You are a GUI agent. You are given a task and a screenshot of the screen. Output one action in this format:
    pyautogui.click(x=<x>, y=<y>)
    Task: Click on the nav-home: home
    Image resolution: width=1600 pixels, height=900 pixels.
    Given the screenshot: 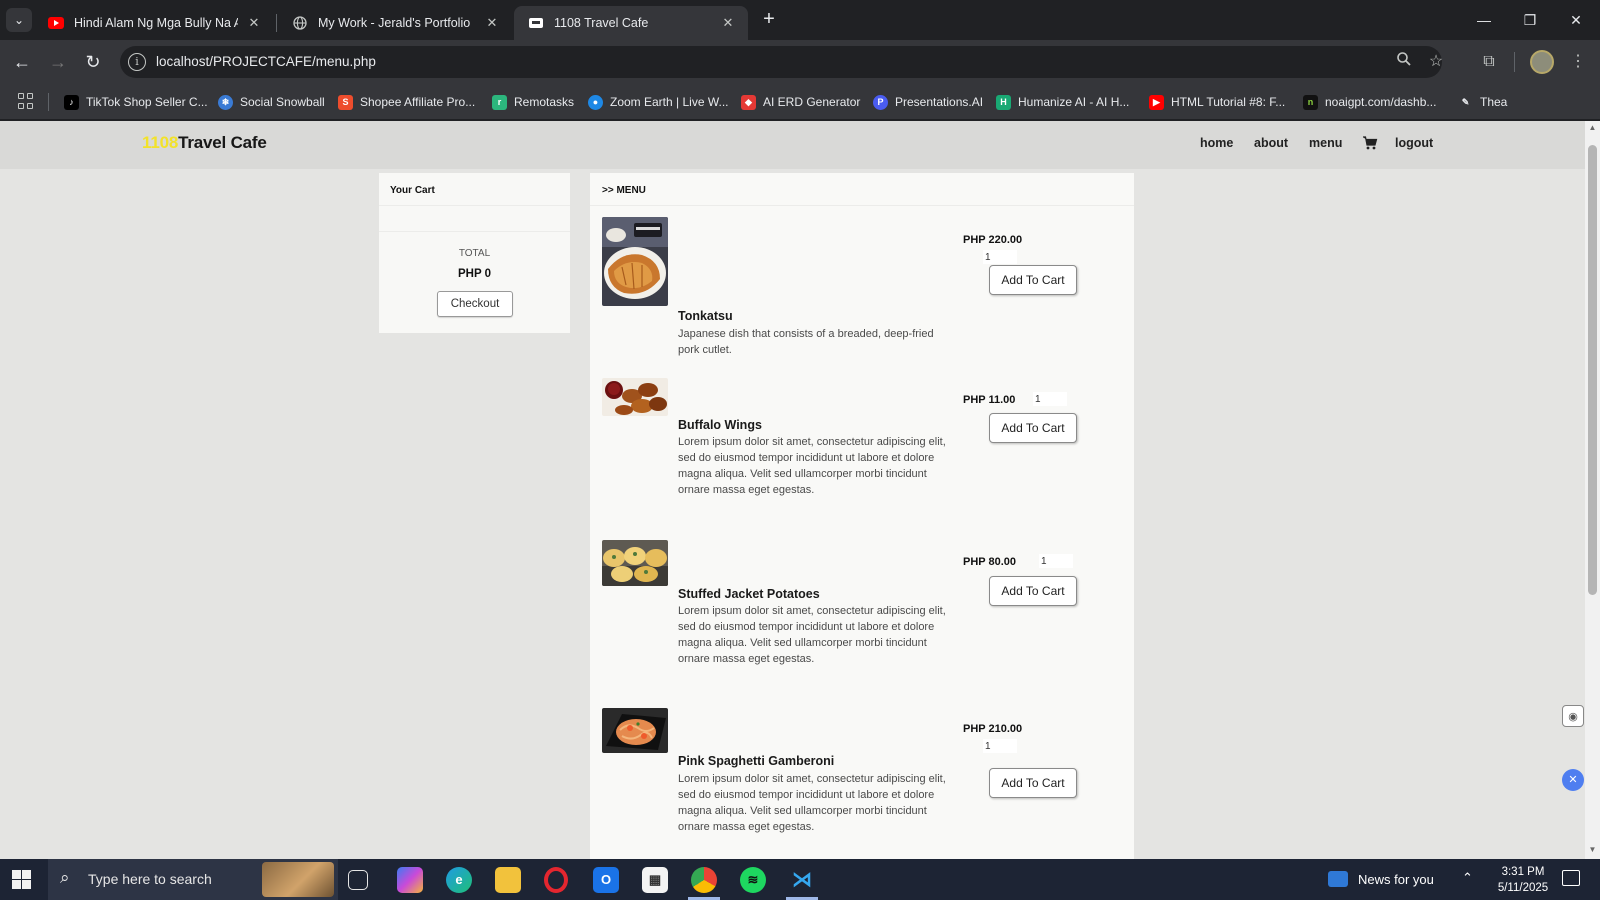 What is the action you would take?
    pyautogui.click(x=1216, y=143)
    